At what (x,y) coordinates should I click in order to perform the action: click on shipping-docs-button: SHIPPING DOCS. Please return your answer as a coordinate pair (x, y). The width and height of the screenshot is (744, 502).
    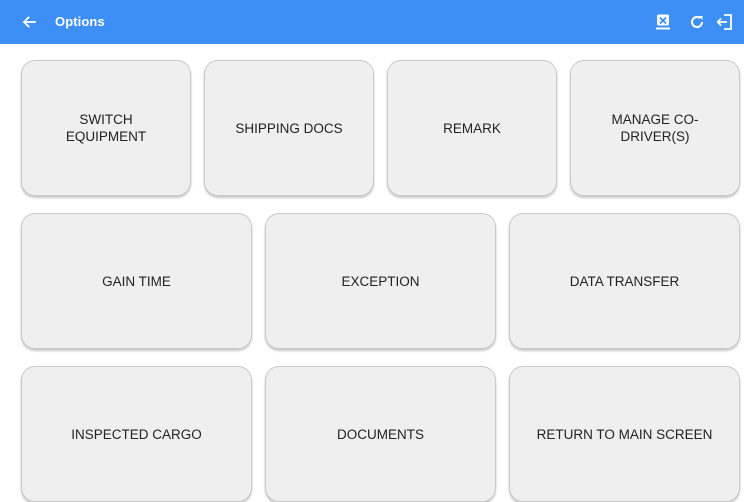
    Looking at the image, I should click on (289, 128).